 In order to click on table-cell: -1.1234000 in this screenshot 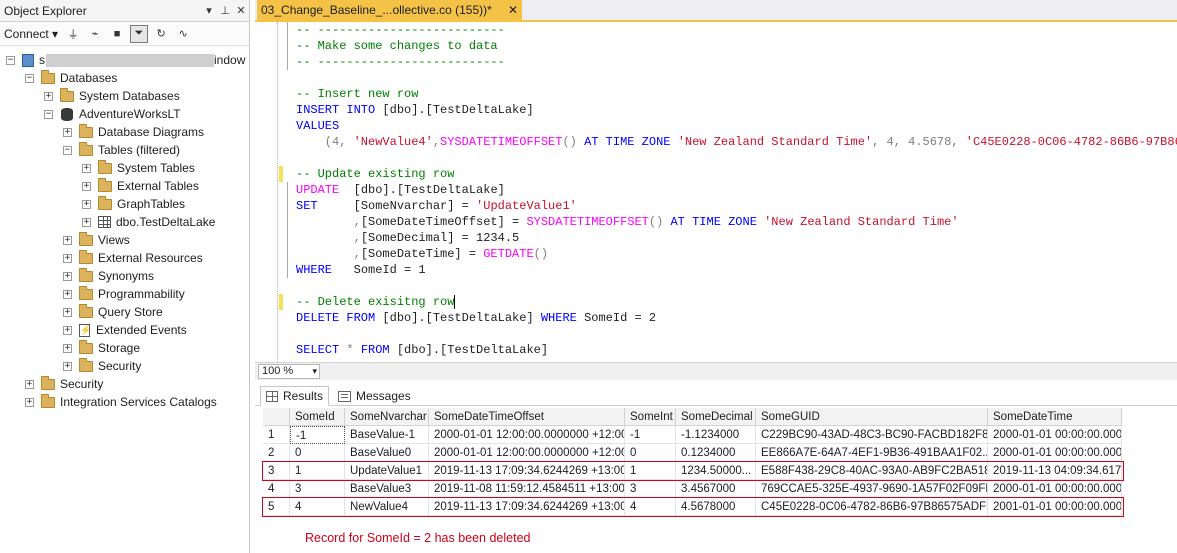, I will do `click(716, 435)`.